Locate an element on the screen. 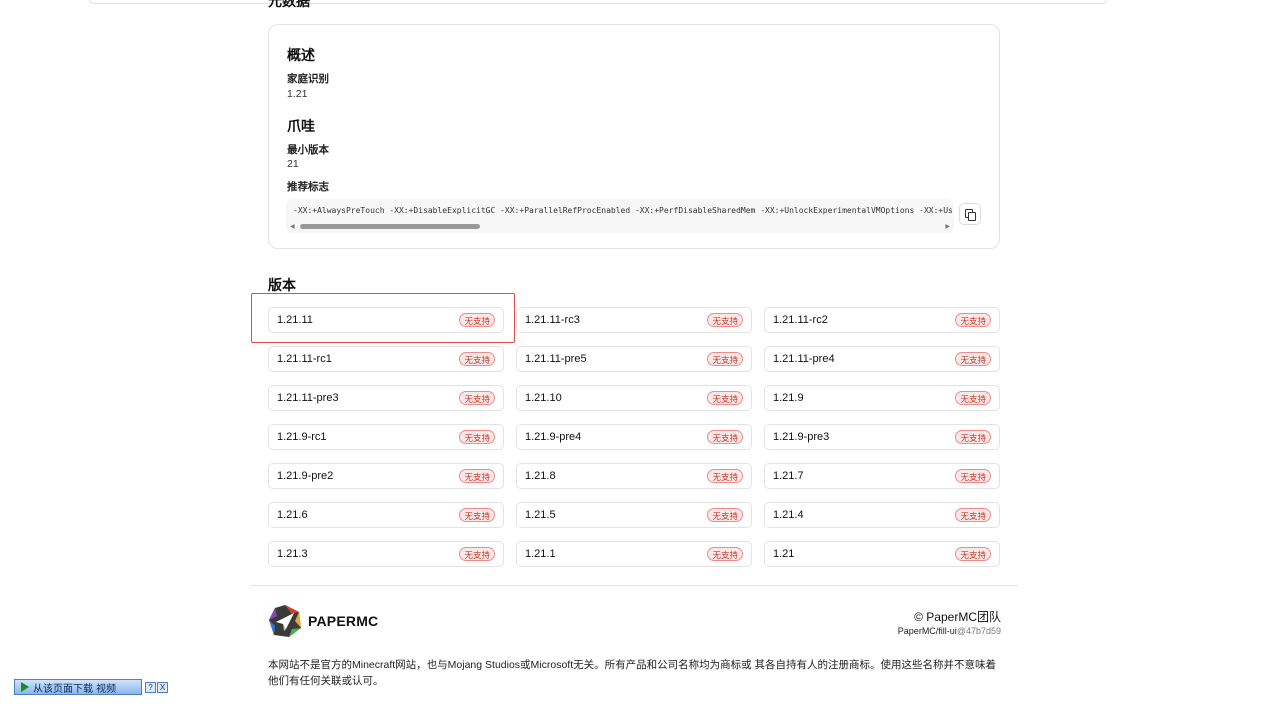 This screenshot has width=1263, height=704. scroll-right-icon: ▶ is located at coordinates (947, 226).